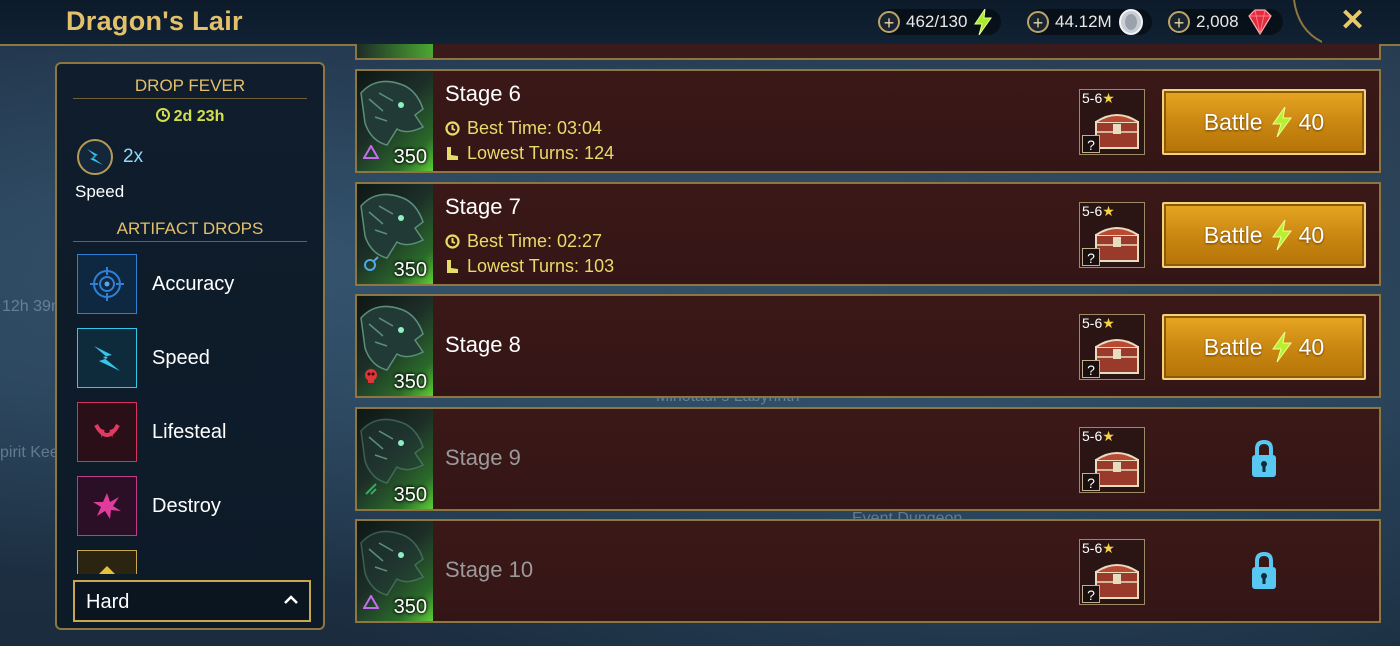 The width and height of the screenshot is (1400, 646). What do you see at coordinates (1352, 21) in the screenshot?
I see `close-button: ✕` at bounding box center [1352, 21].